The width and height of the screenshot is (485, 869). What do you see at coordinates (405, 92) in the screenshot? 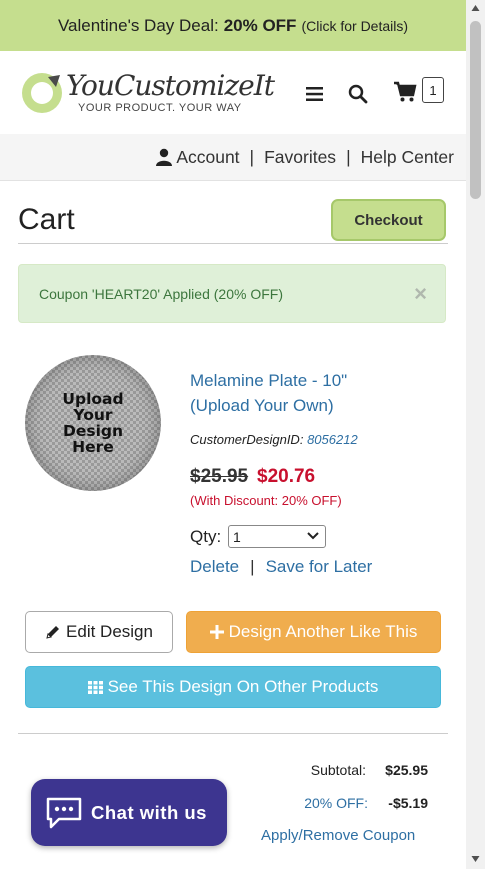
I see `cart-icon` at bounding box center [405, 92].